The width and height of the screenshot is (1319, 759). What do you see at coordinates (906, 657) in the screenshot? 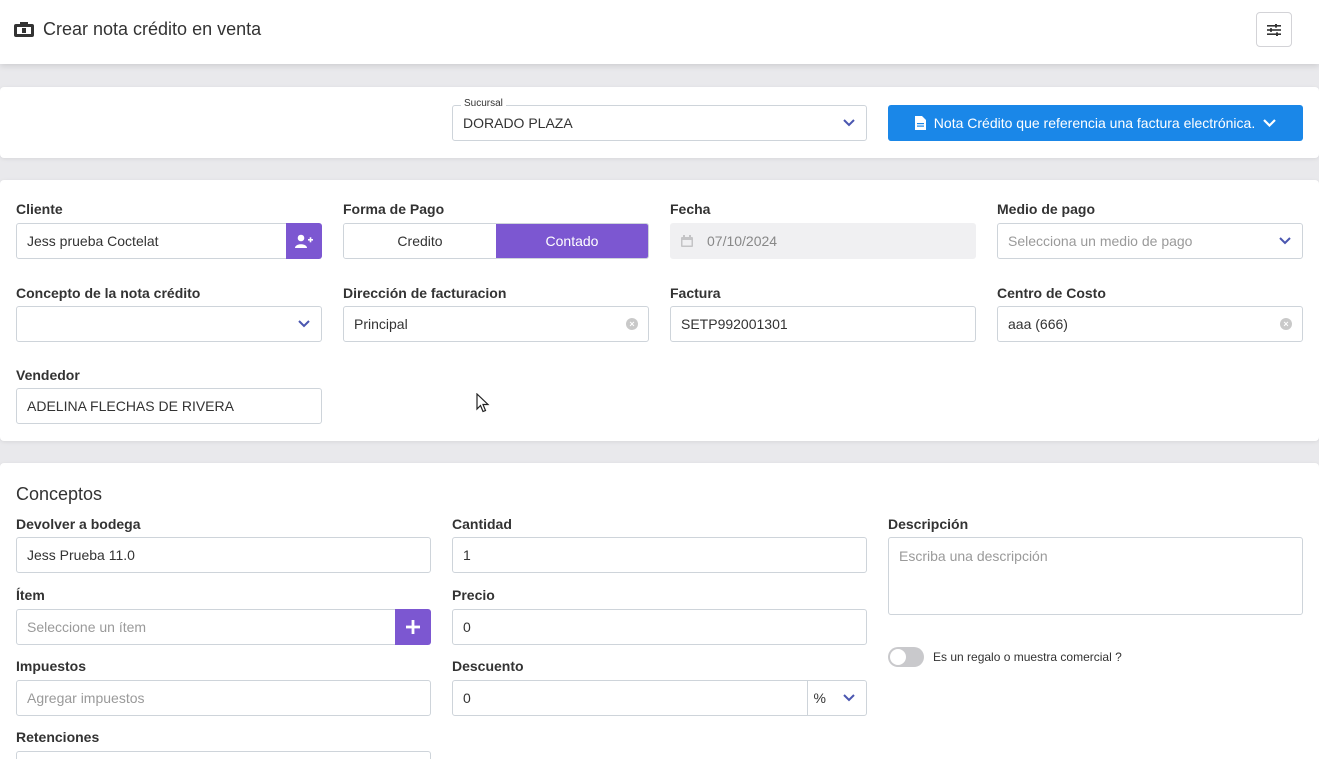
I see `regalo-toggle` at bounding box center [906, 657].